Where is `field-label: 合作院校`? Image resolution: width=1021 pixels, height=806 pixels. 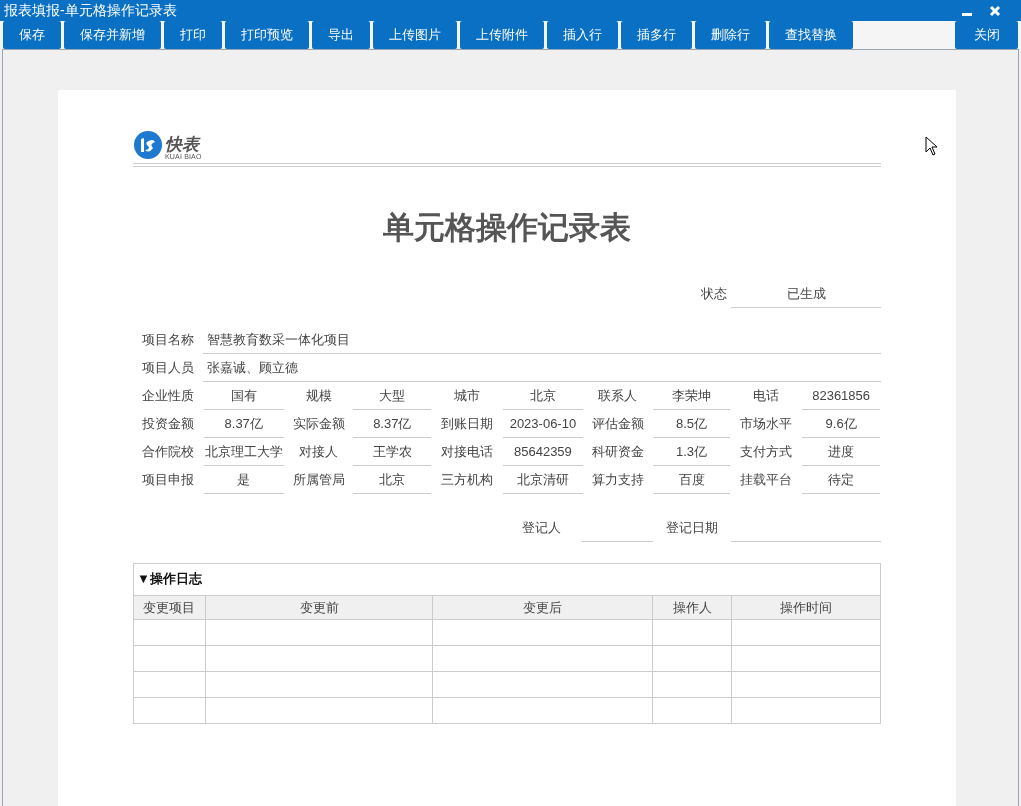
field-label: 合作院校 is located at coordinates (167, 451).